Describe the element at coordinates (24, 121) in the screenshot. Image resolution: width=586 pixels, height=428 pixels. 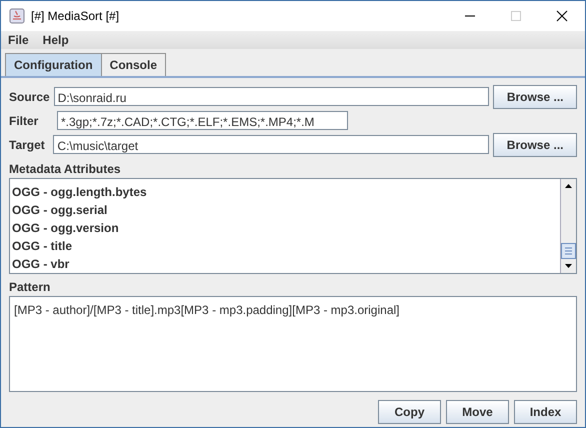
I see `field-label: Filter` at that location.